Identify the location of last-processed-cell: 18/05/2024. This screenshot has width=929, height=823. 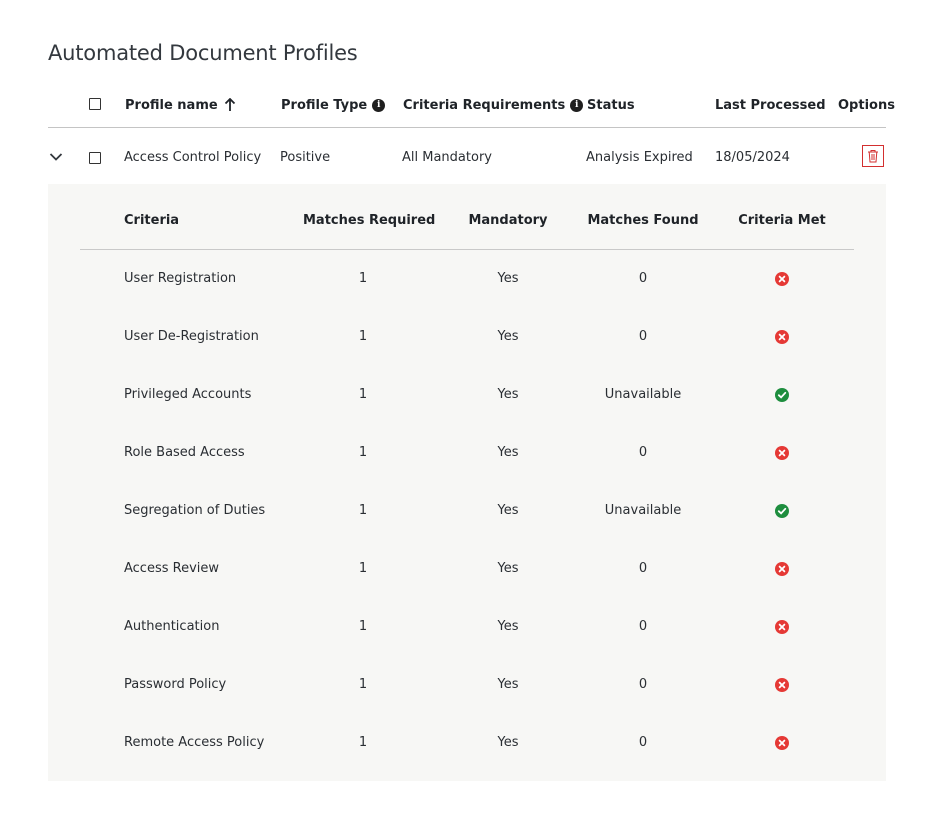
(752, 157).